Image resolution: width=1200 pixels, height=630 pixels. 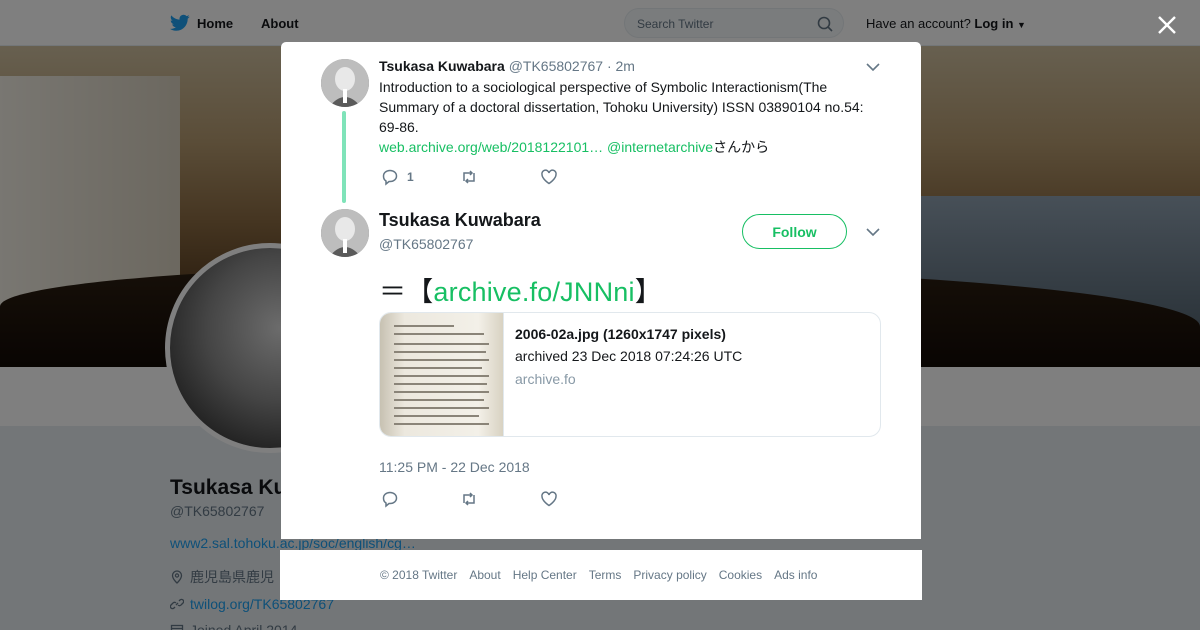 What do you see at coordinates (484, 575) in the screenshot?
I see `footer-link-about: About` at bounding box center [484, 575].